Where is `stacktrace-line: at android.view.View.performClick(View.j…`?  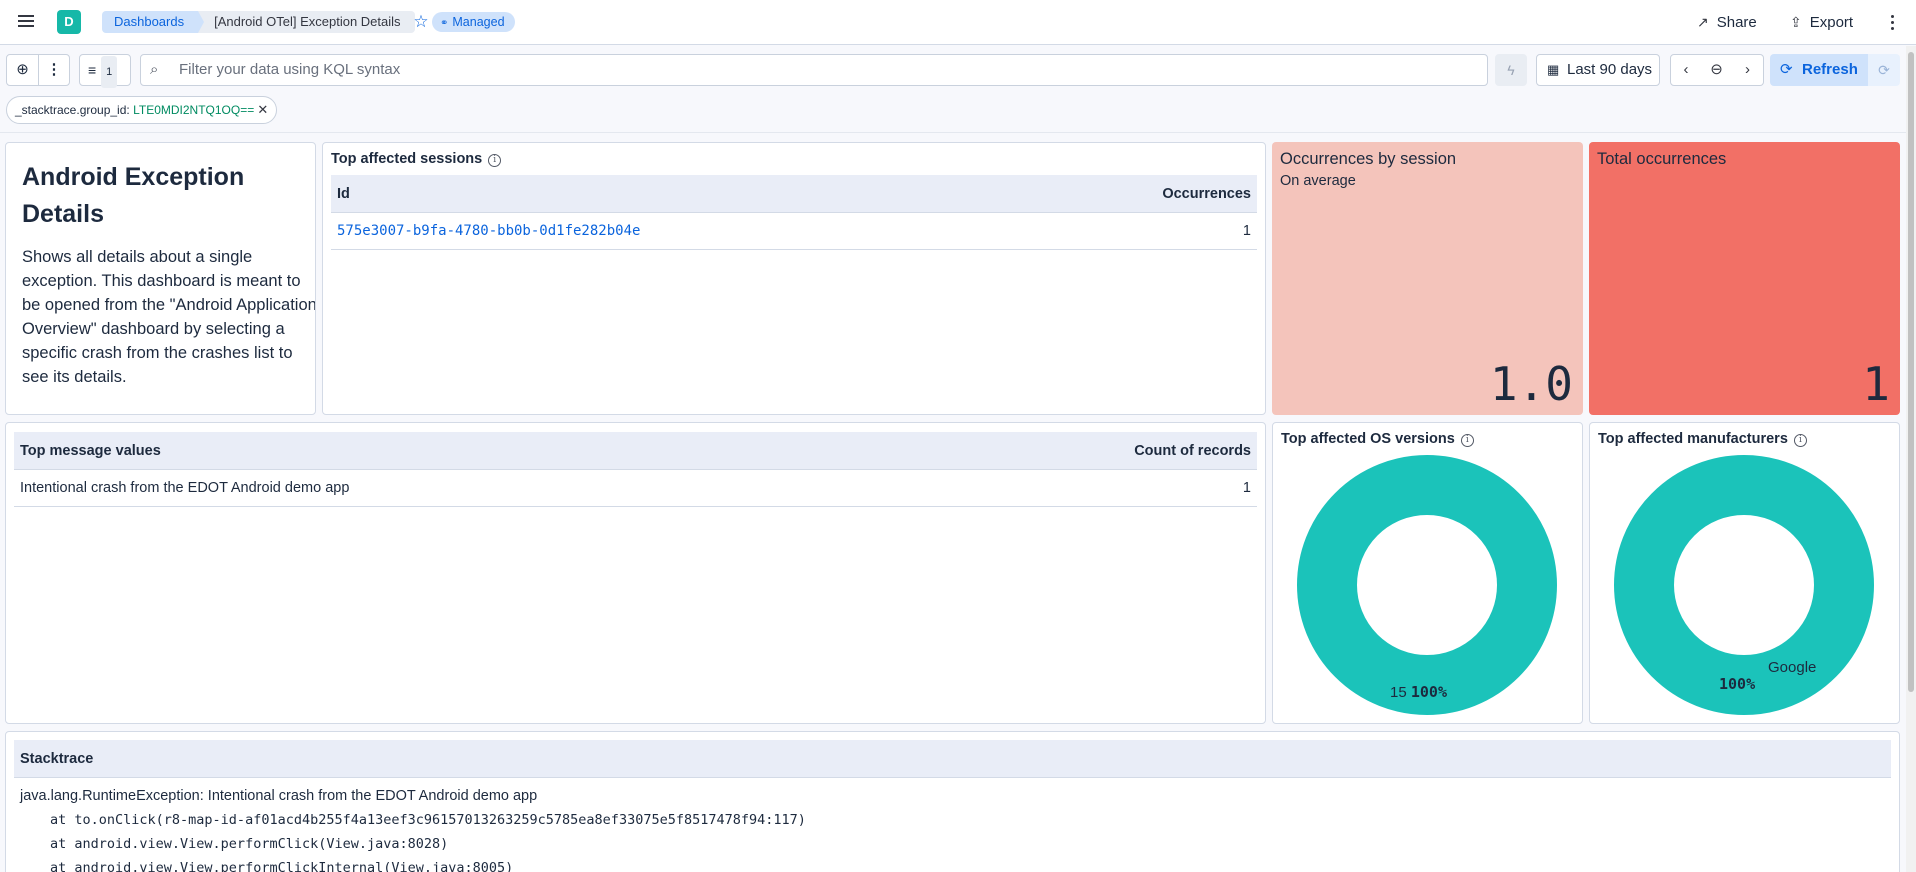
stacktrace-line: at android.view.View.performClick(View.j… is located at coordinates (249, 844).